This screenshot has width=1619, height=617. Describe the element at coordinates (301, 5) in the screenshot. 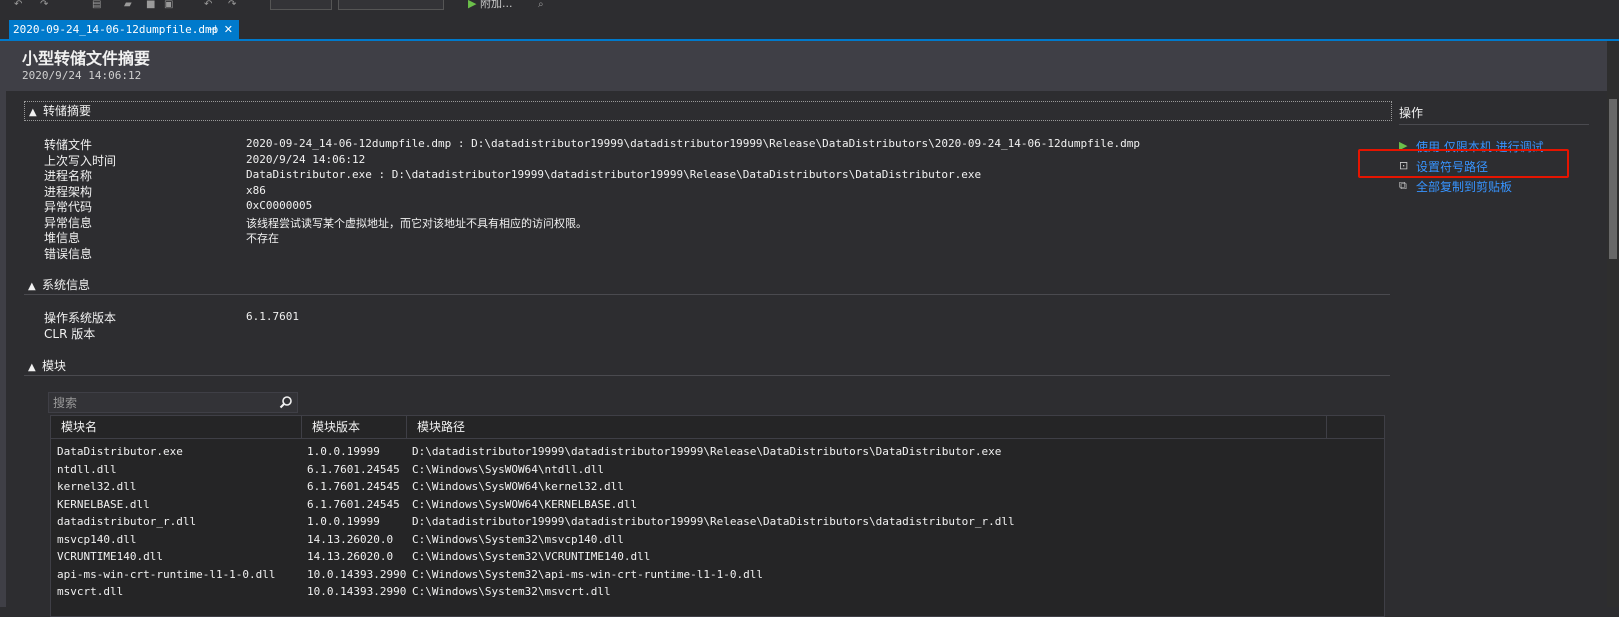

I see `solution-config-dropdown` at that location.